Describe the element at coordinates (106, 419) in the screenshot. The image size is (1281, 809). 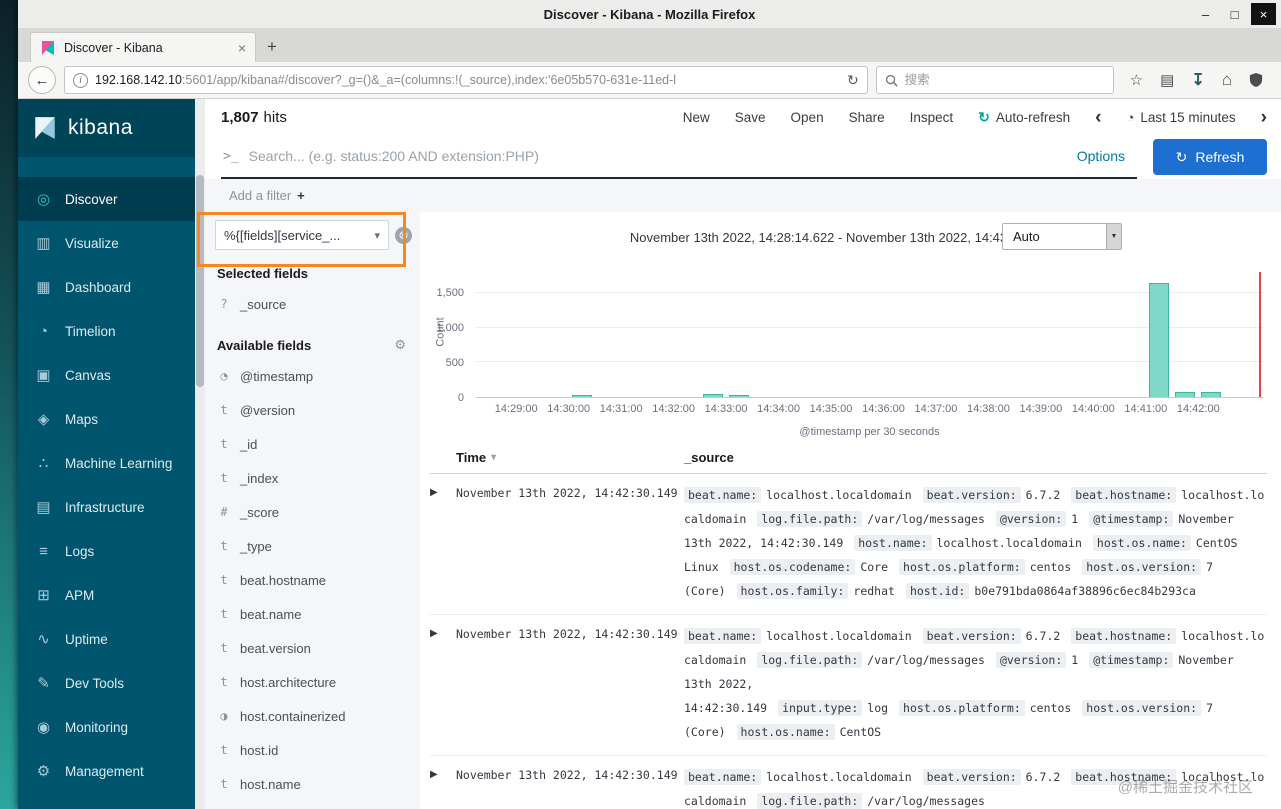
I see `sidebar-item-maps: ◈ Maps` at that location.